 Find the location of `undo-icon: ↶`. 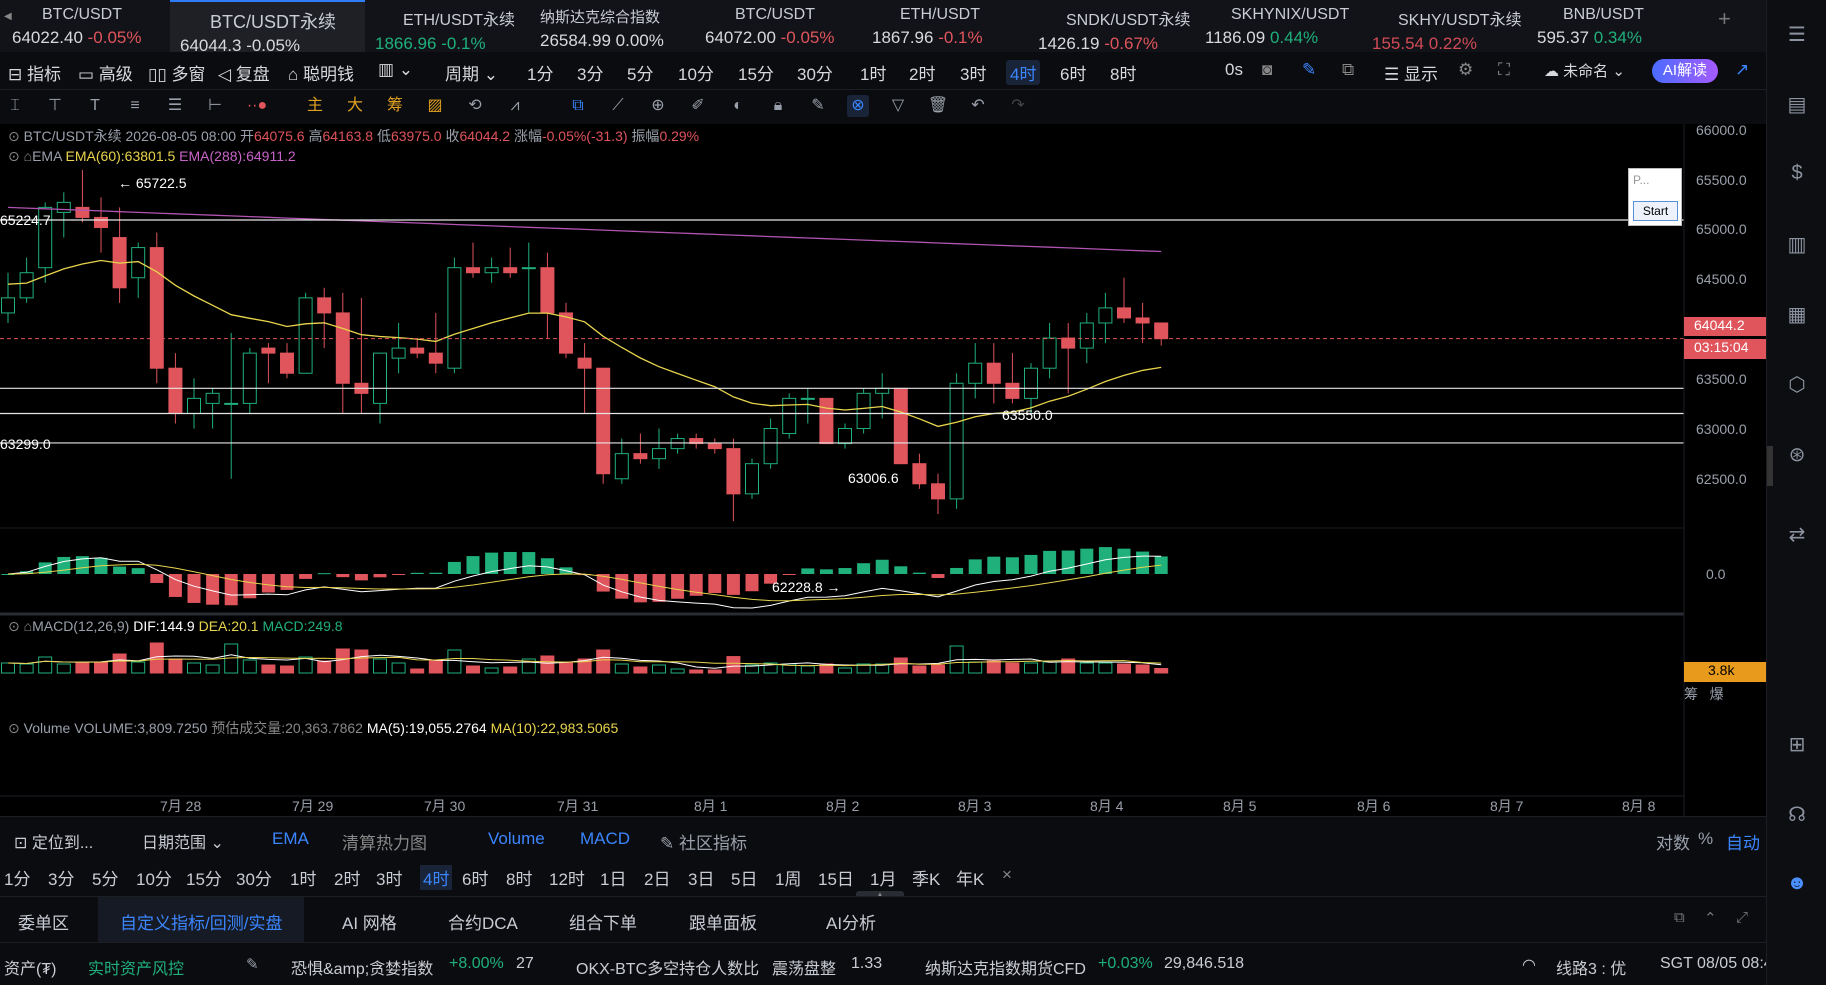

undo-icon: ↶ is located at coordinates (978, 106).